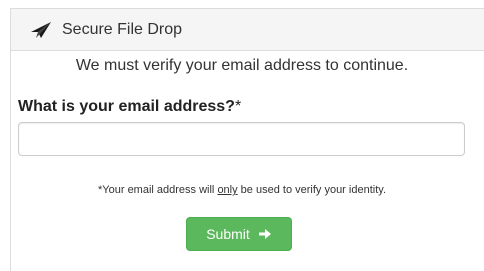  What do you see at coordinates (311, 190) in the screenshot?
I see `privacy-note-end: be used to verify your identity.` at bounding box center [311, 190].